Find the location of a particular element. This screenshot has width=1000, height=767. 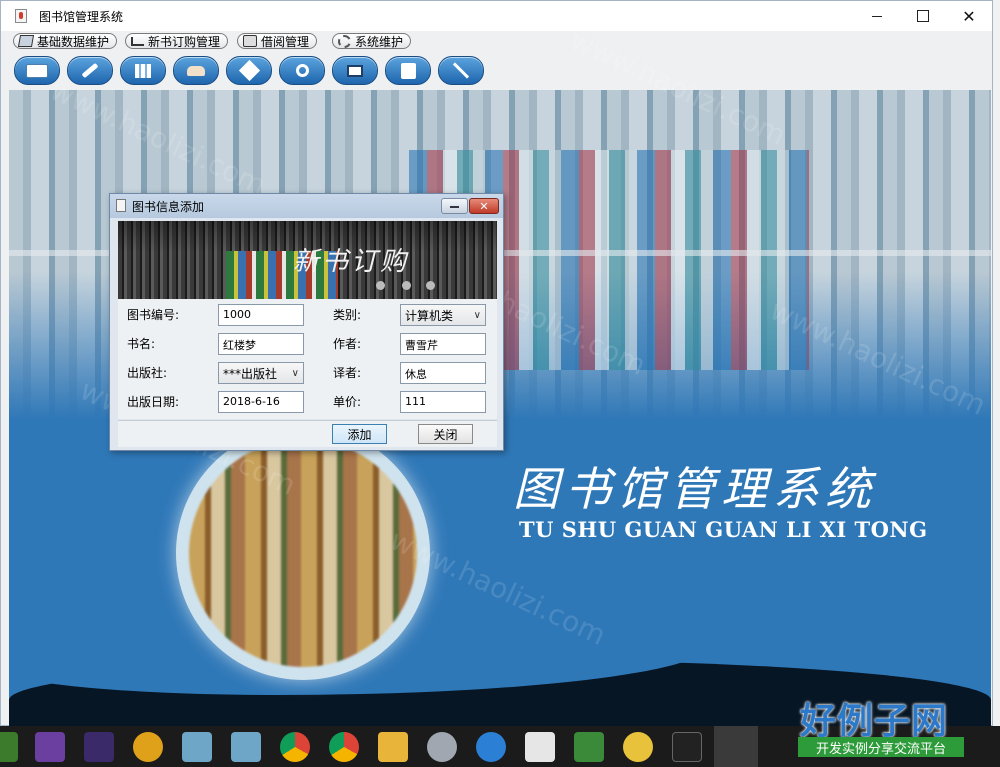

maximize-icon is located at coordinates (923, 16).